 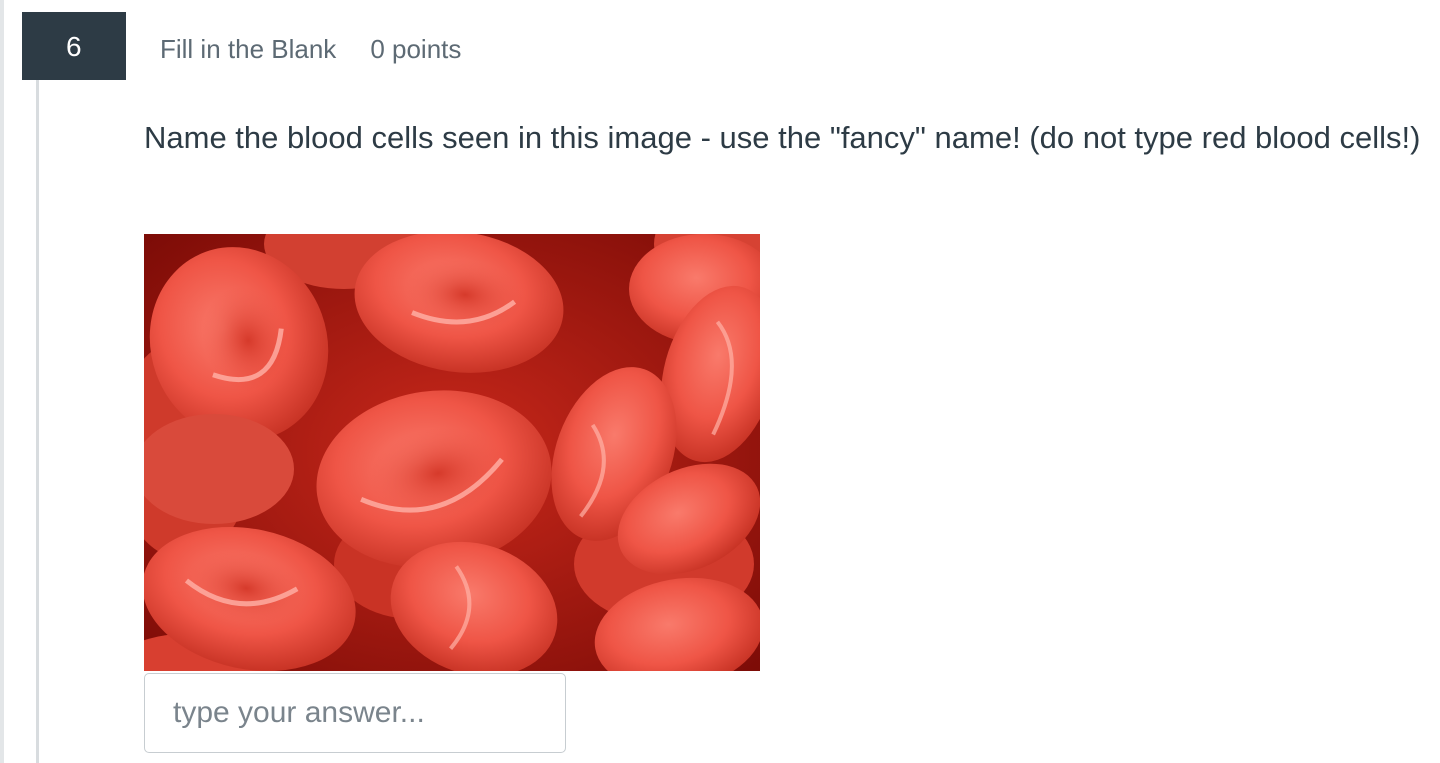 What do you see at coordinates (74, 46) in the screenshot?
I see `question-number-badge: 6` at bounding box center [74, 46].